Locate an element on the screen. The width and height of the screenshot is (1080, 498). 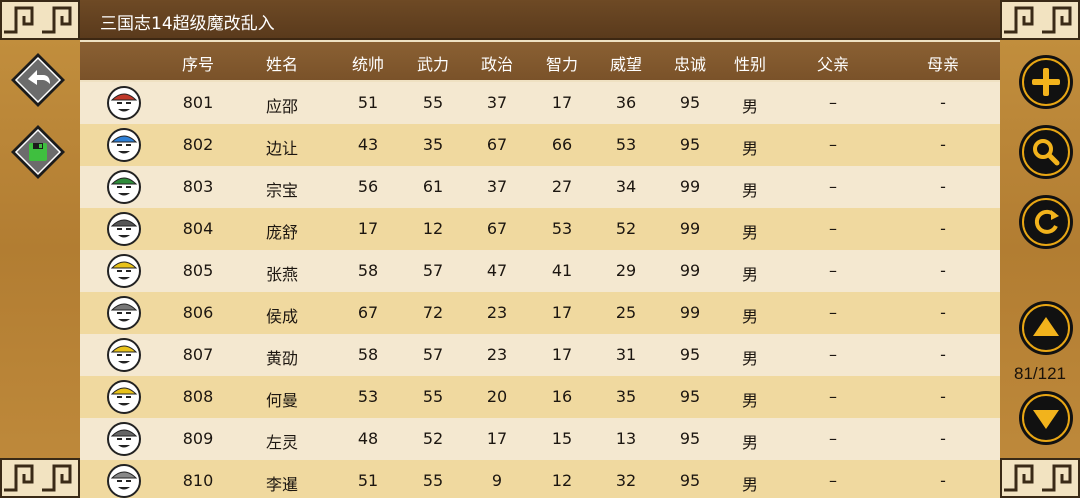
cell-intelligence: 17 is located at coordinates (562, 102).